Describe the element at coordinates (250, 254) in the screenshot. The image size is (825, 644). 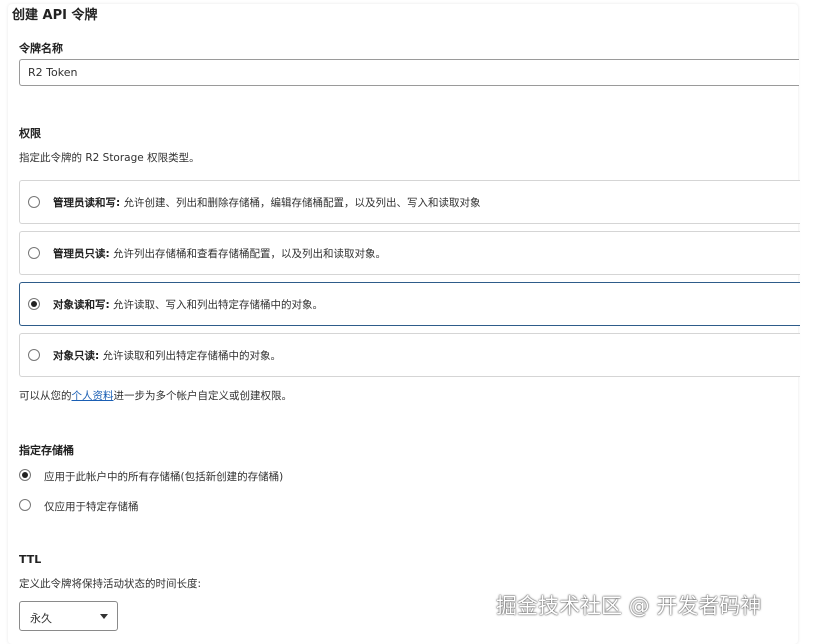
I see `option-description: 允许列出存储桶和查看存储桶配置，以及列出和读取对象。` at that location.